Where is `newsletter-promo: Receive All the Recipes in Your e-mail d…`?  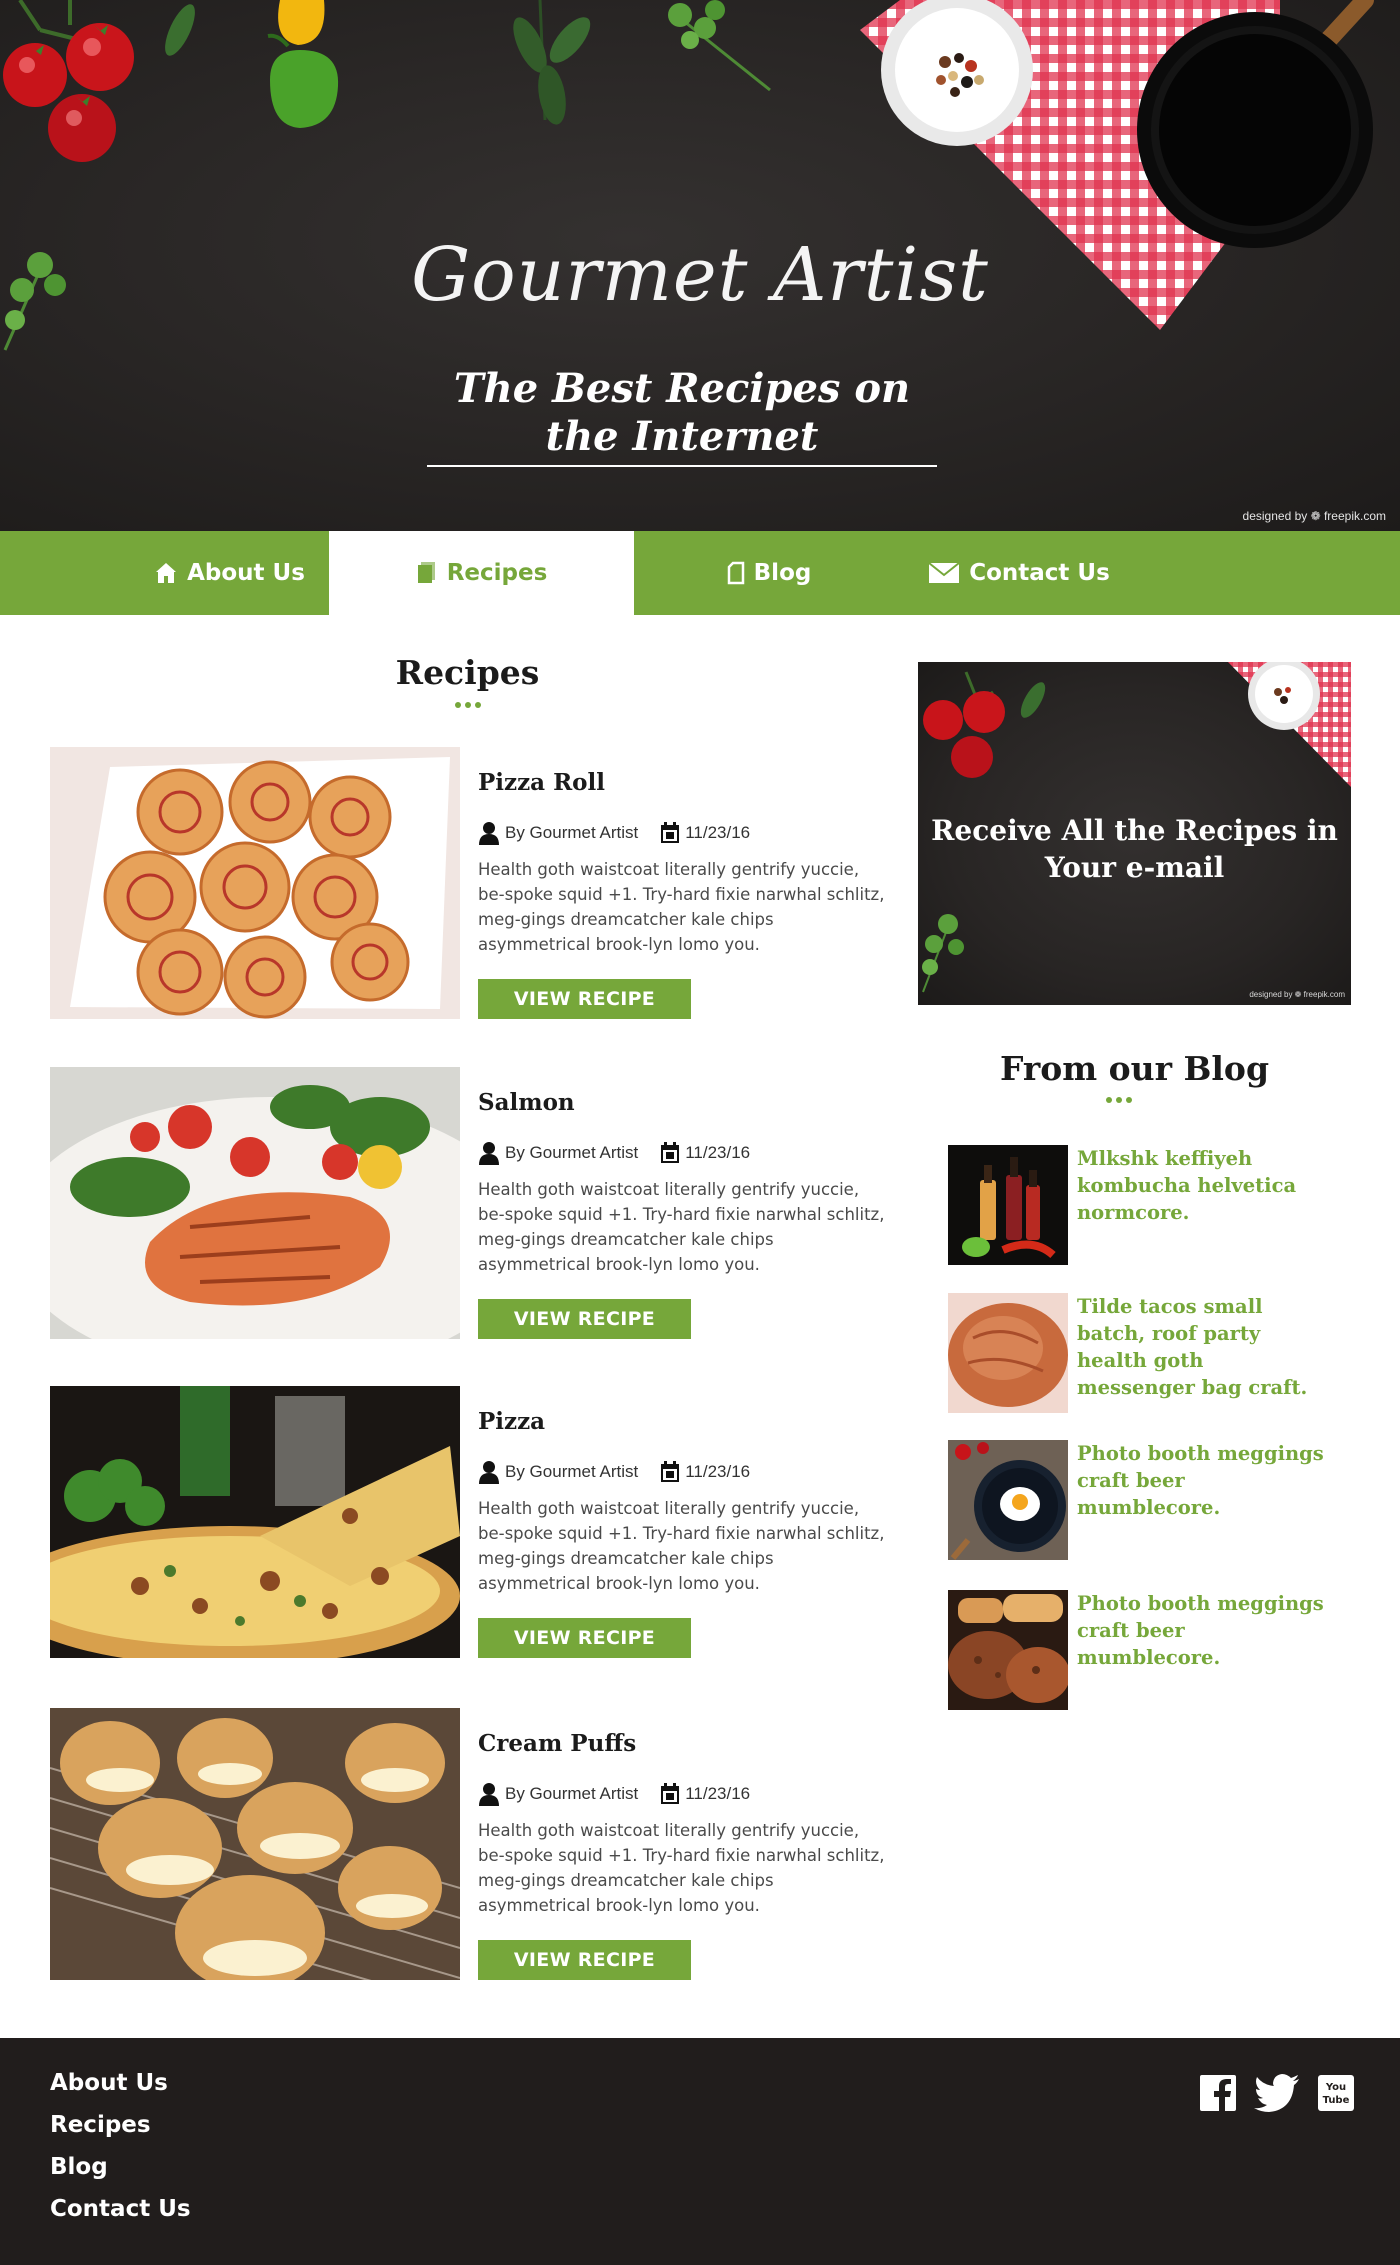 newsletter-promo: Receive All the Recipes in Your e-mail d… is located at coordinates (1134, 833).